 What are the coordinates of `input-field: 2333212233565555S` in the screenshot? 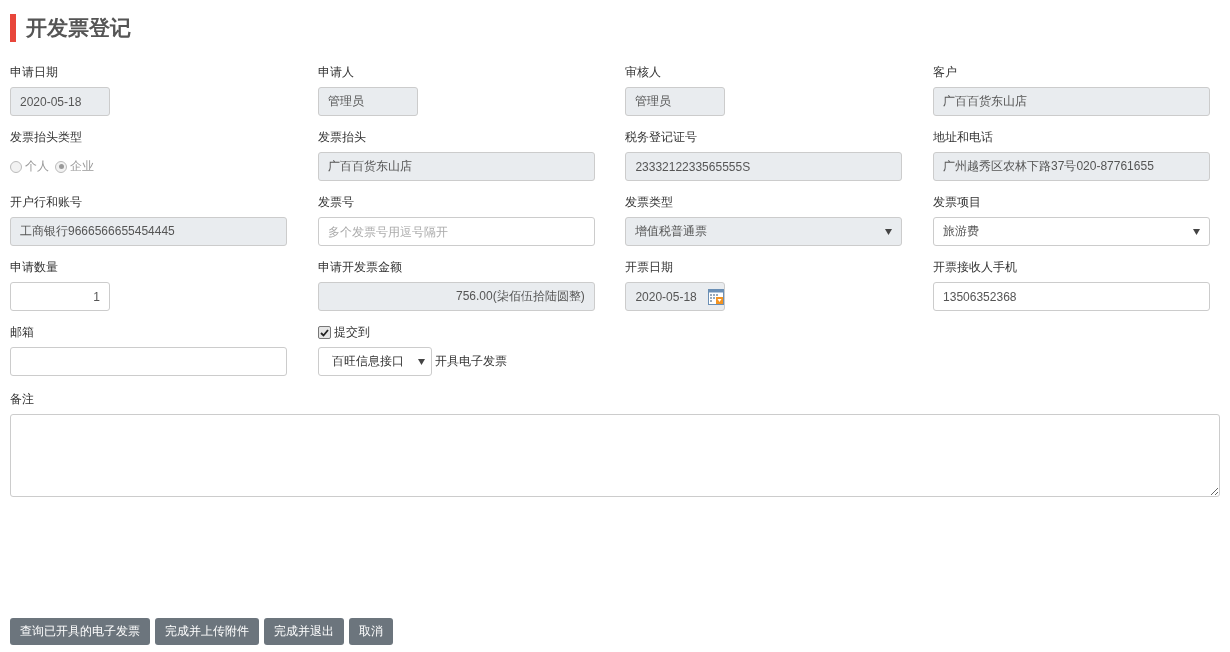 It's located at (764, 166).